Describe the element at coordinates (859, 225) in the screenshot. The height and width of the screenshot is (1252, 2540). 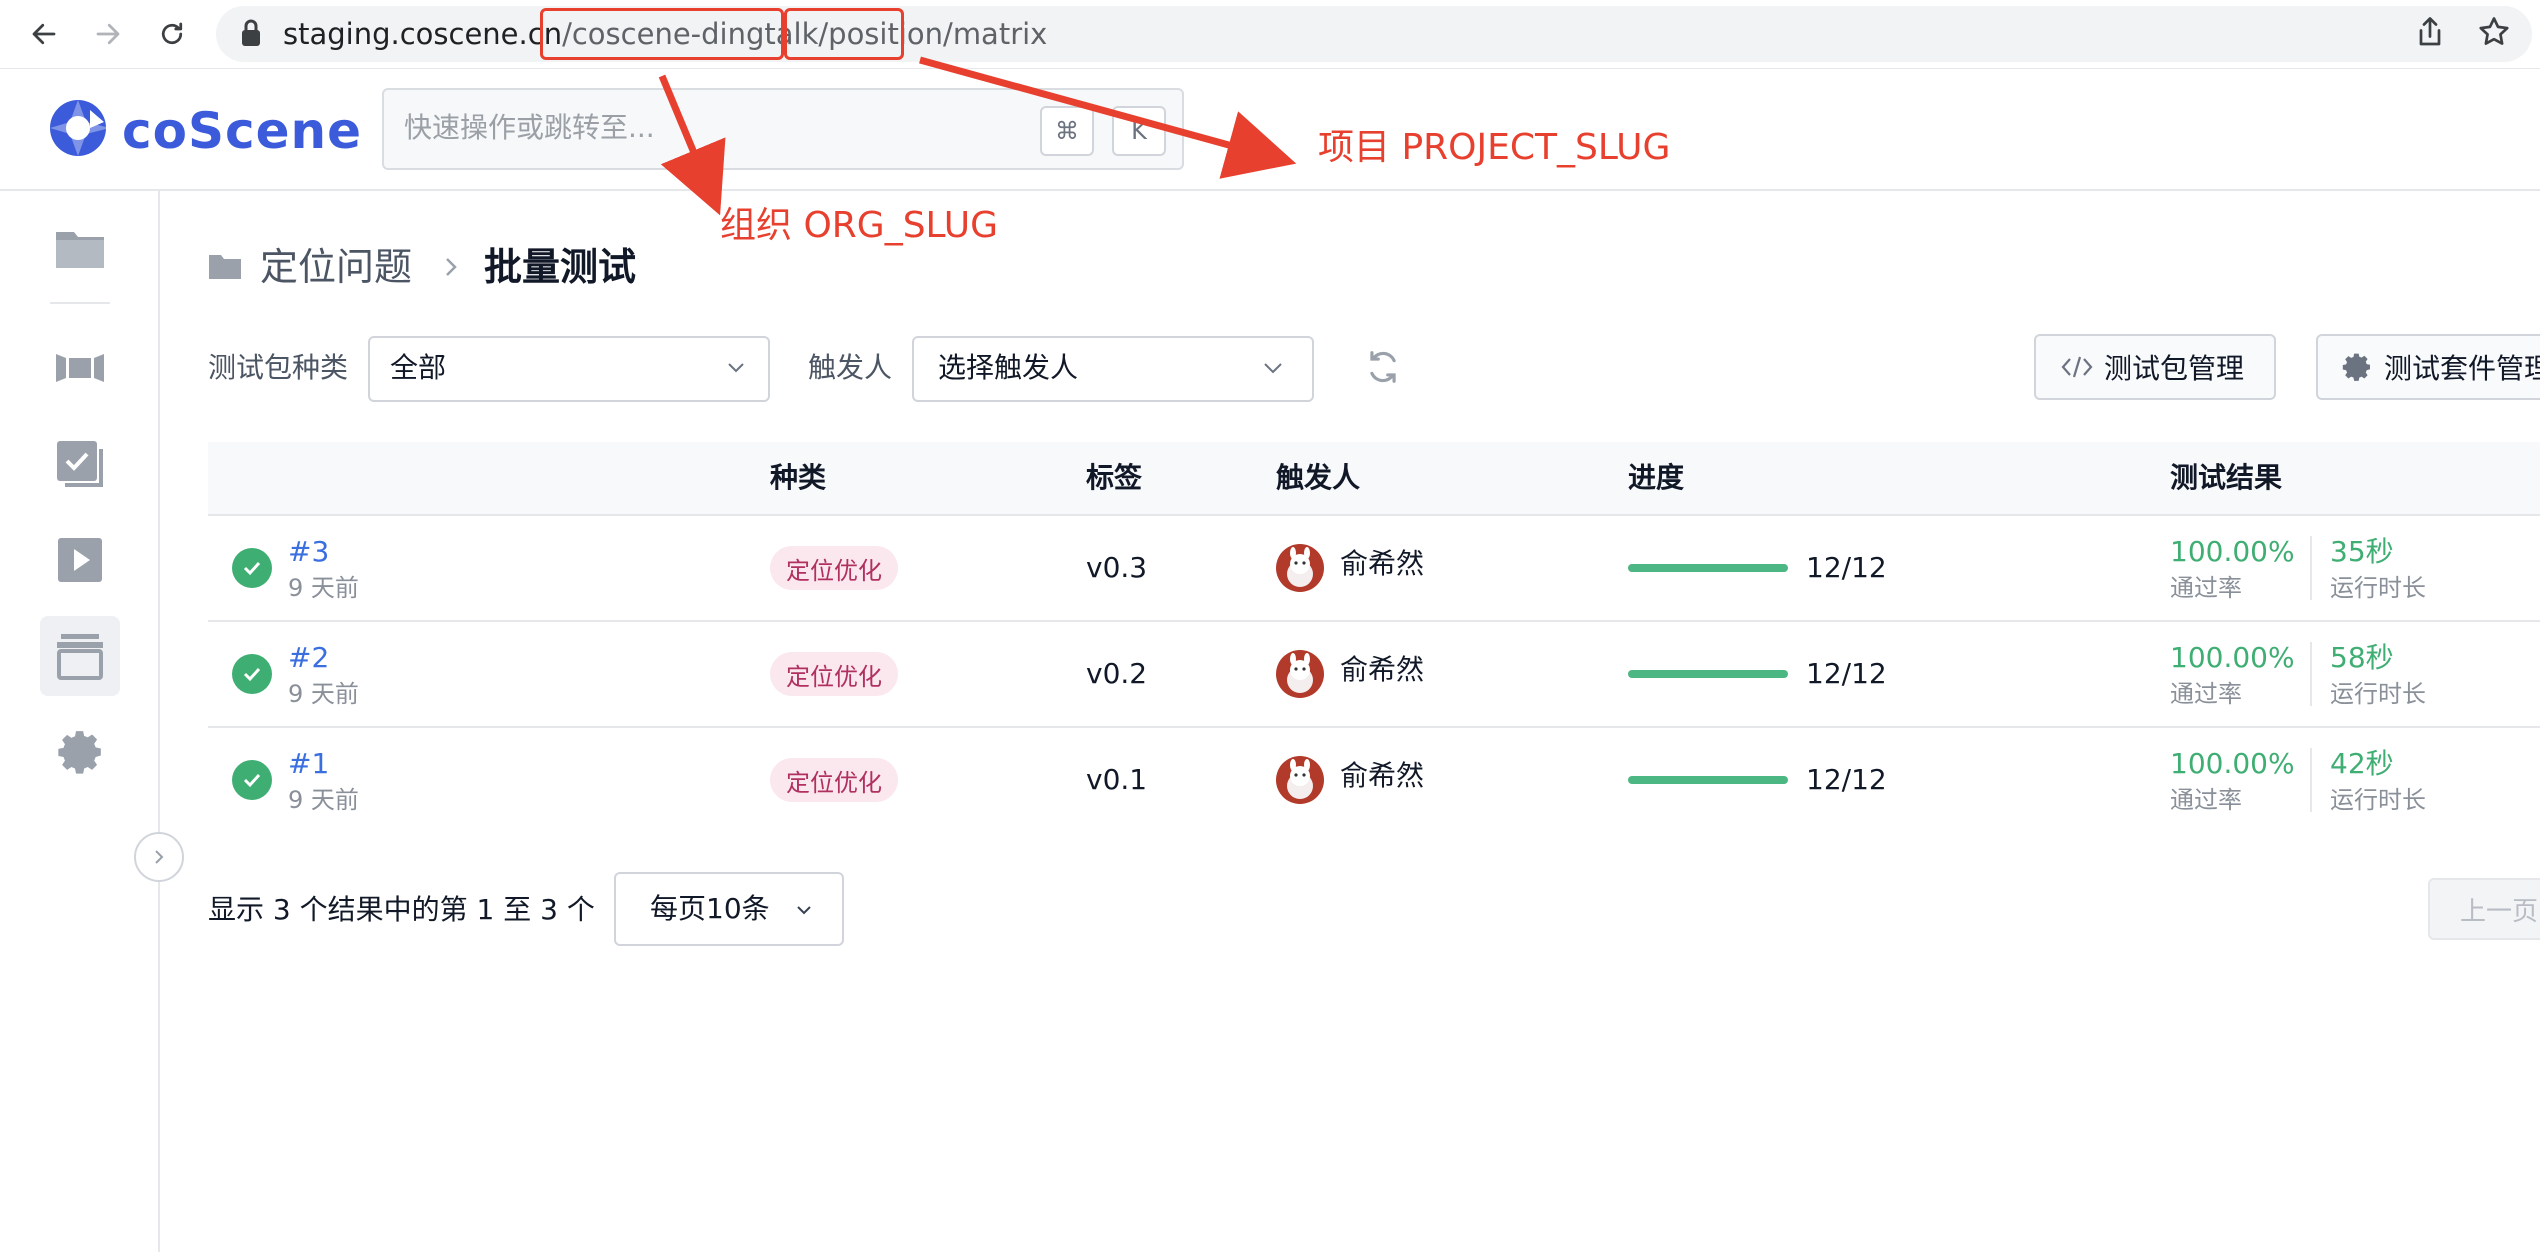
I see `org-slug-annotation: 组织 ORG_SLUG` at that location.